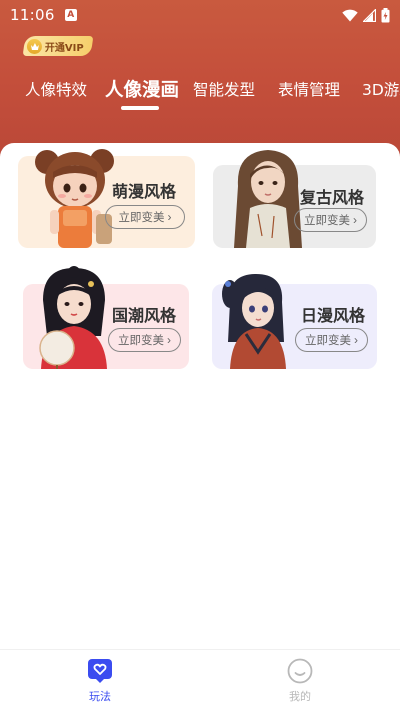  Describe the element at coordinates (224, 89) in the screenshot. I see `tab-smart-hairstyle: 智能发型` at that location.